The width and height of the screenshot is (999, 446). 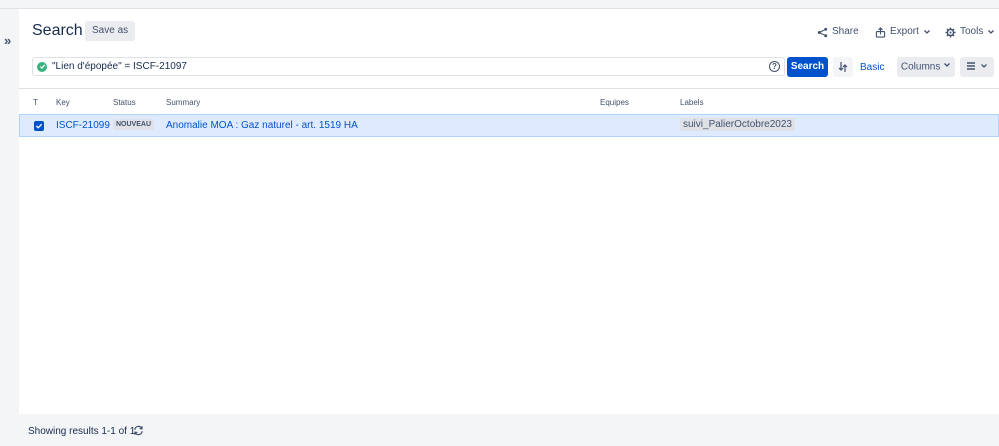 I want to click on tools-label: Tools, so click(x=972, y=31).